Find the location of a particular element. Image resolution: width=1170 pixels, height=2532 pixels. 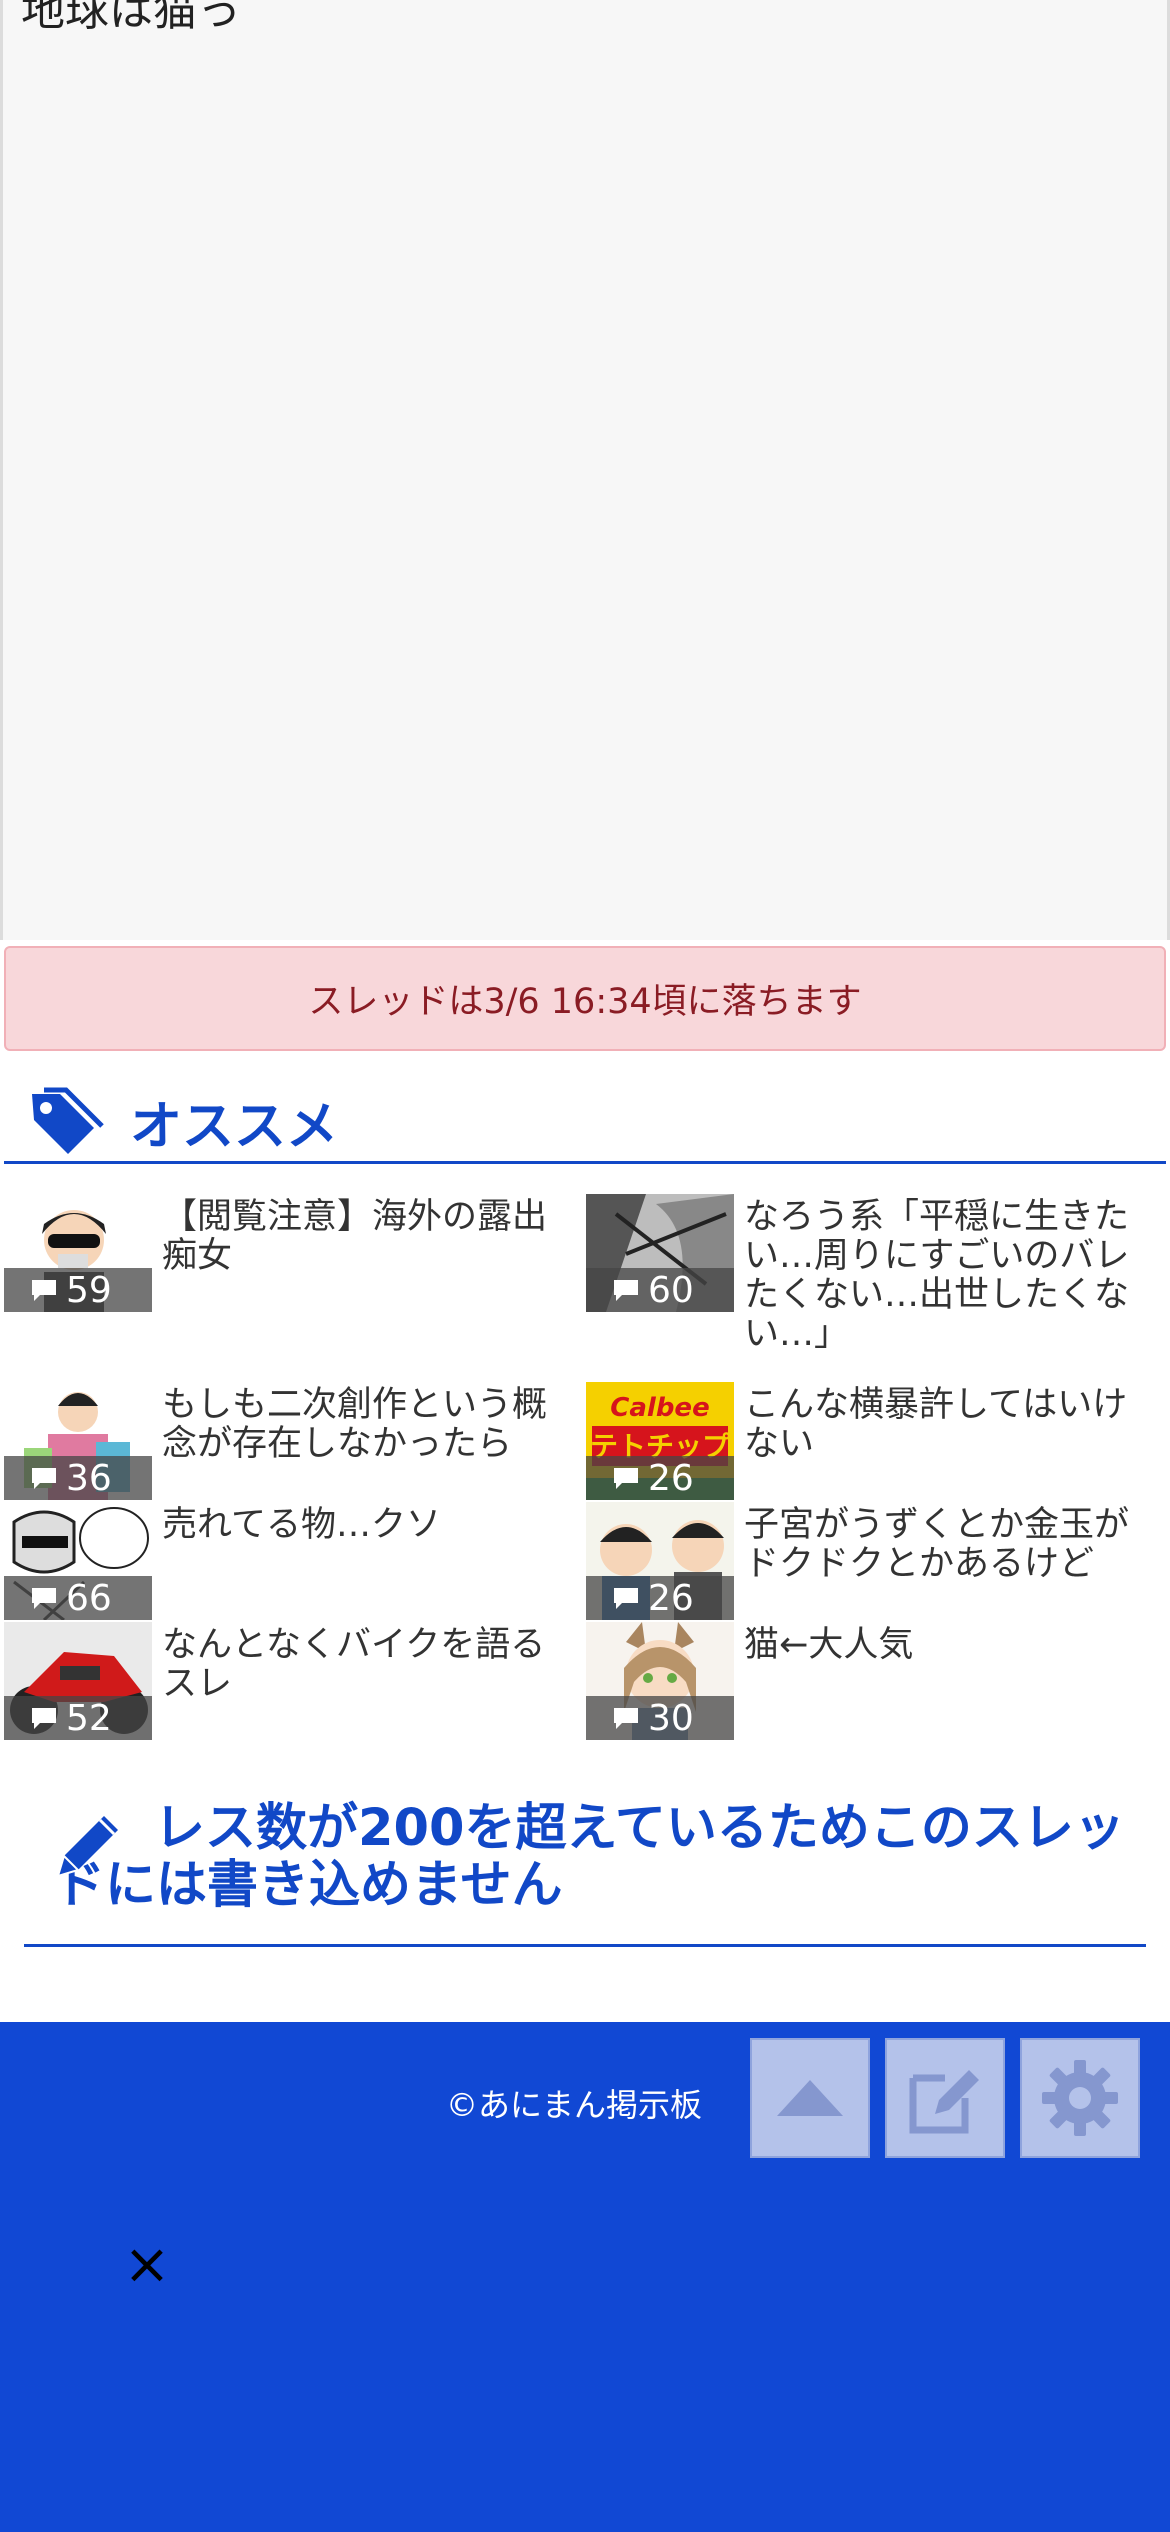

comment-count: 30 is located at coordinates (660, 1718).